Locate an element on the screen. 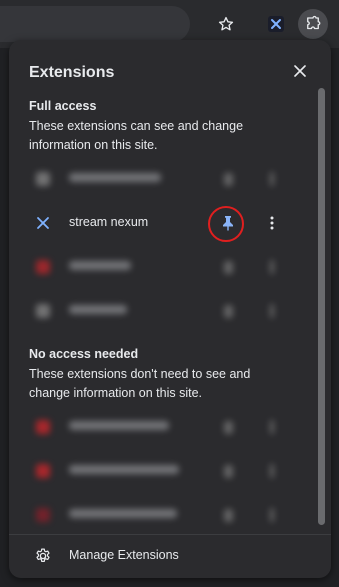 Image resolution: width=339 pixels, height=587 pixels. scrollbar is located at coordinates (321, 306).